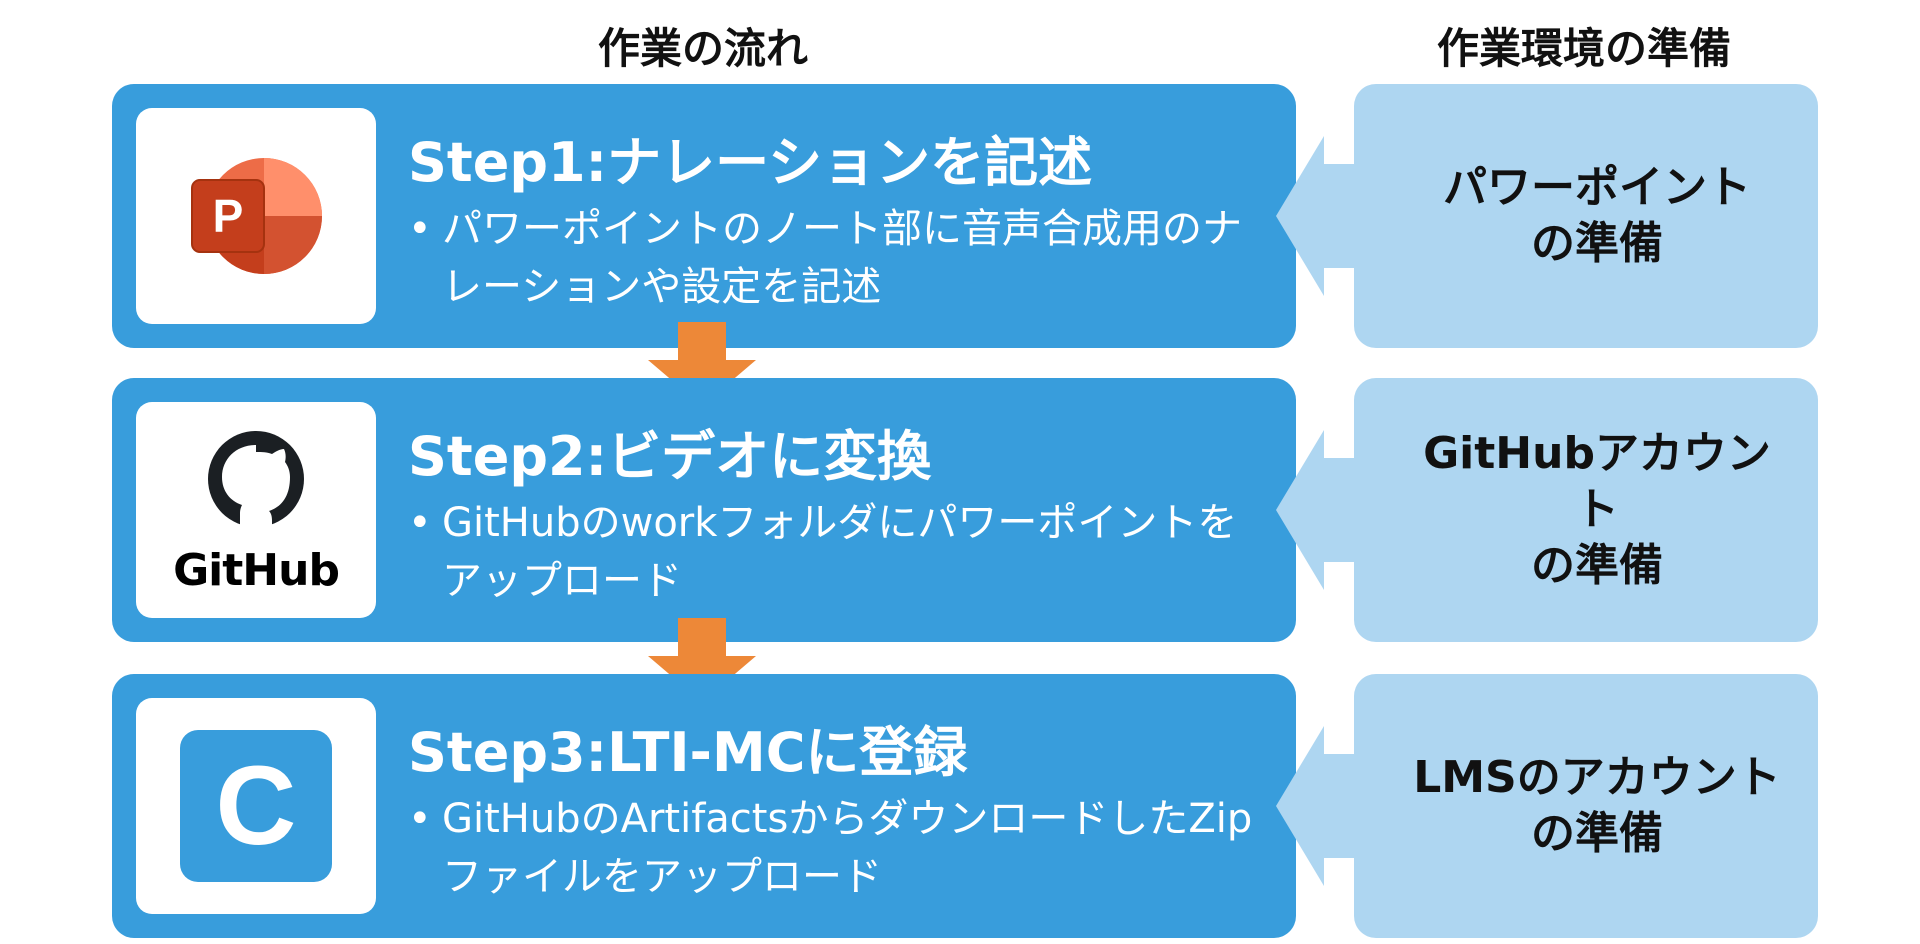  What do you see at coordinates (750, 162) in the screenshot?
I see `step-1-title: Step1:ナレーションを記述` at bounding box center [750, 162].